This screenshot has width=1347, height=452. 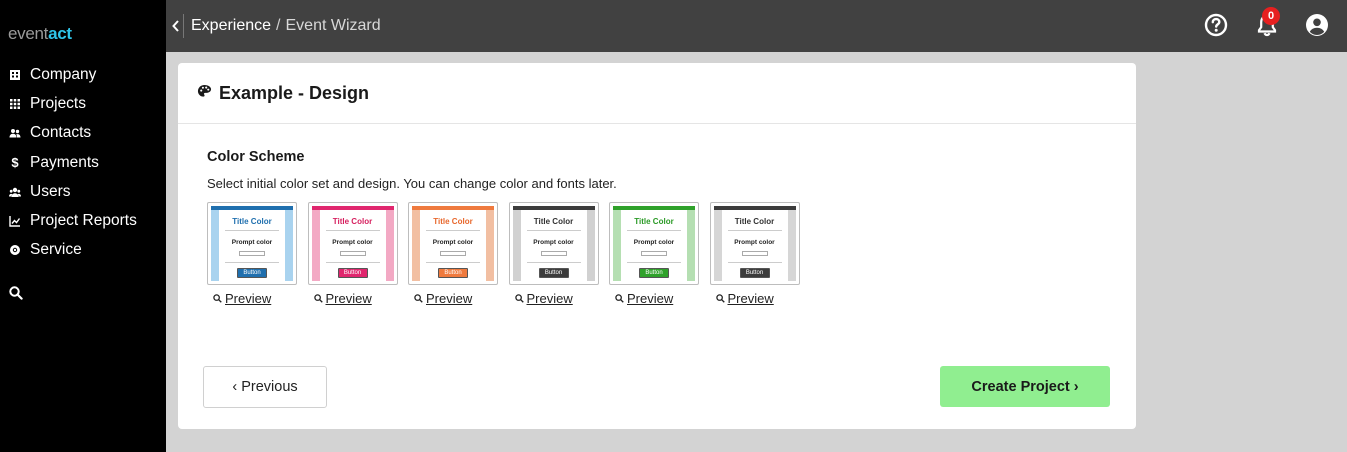 What do you see at coordinates (756, 26) in the screenshot?
I see `top-bar: Experience / Event Wizard` at bounding box center [756, 26].